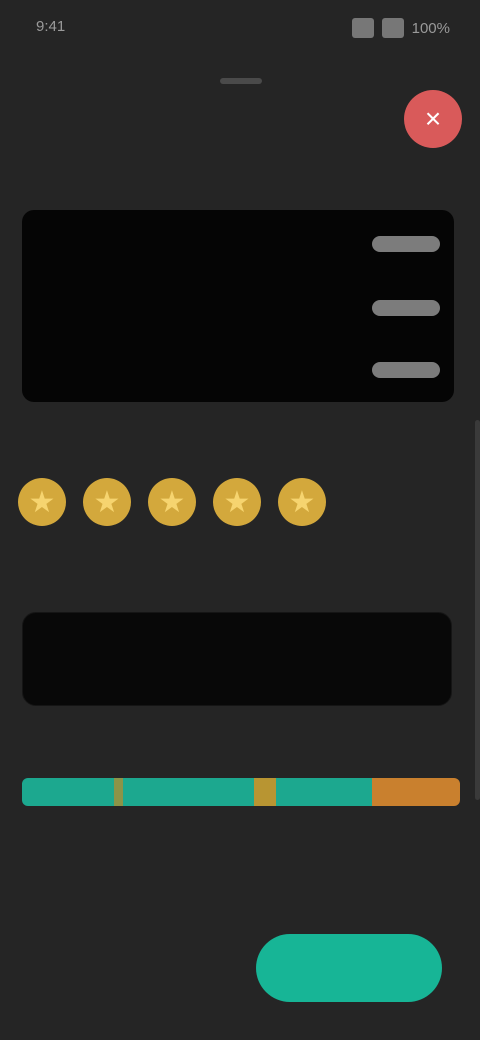  What do you see at coordinates (135, 968) in the screenshot?
I see `skip-button` at bounding box center [135, 968].